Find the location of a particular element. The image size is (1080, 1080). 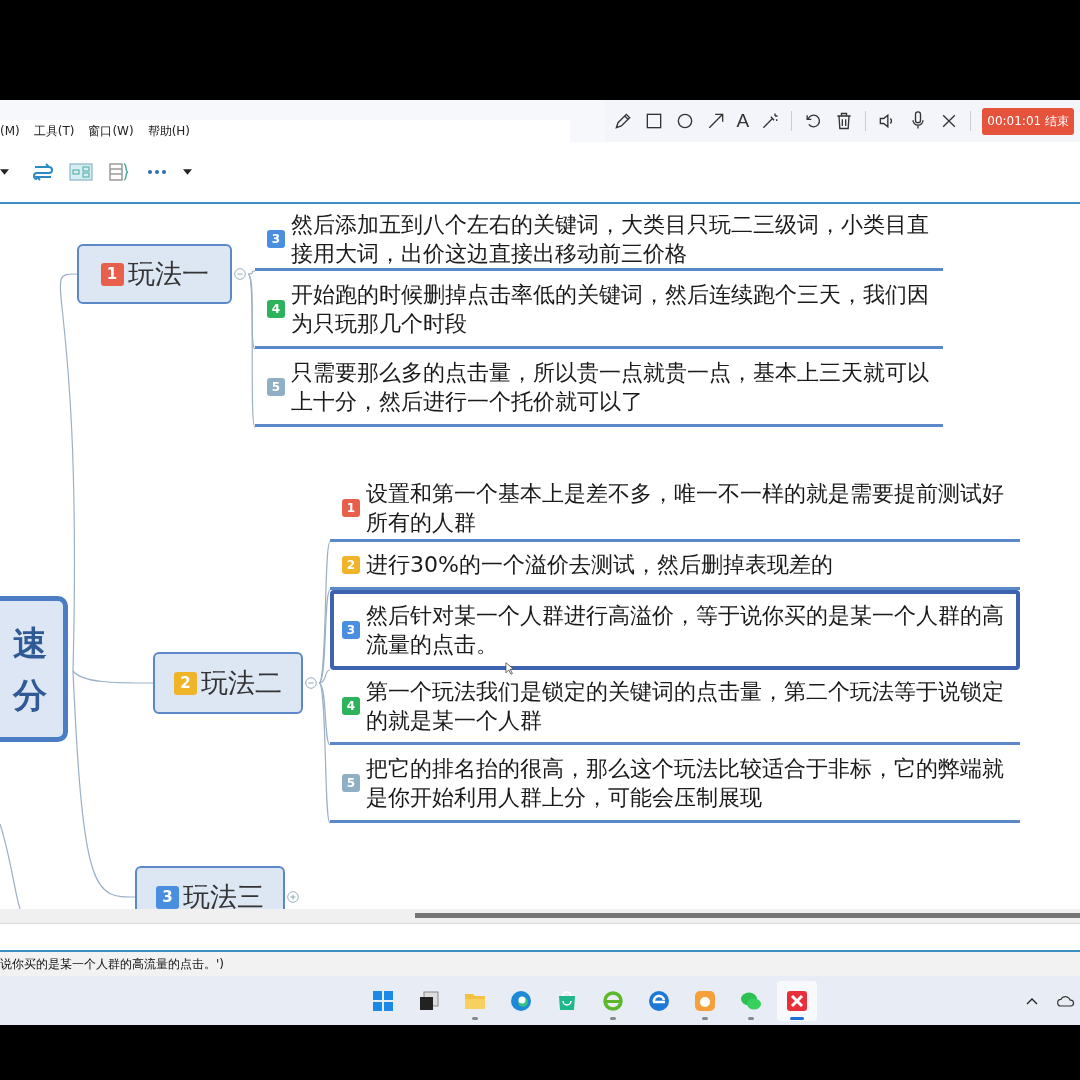

subtopic-node: 4 开始跑的时候删掉点击率低的关键词，然后连续跑个三天，我们因为只玩那几个时段 is located at coordinates (599, 310).